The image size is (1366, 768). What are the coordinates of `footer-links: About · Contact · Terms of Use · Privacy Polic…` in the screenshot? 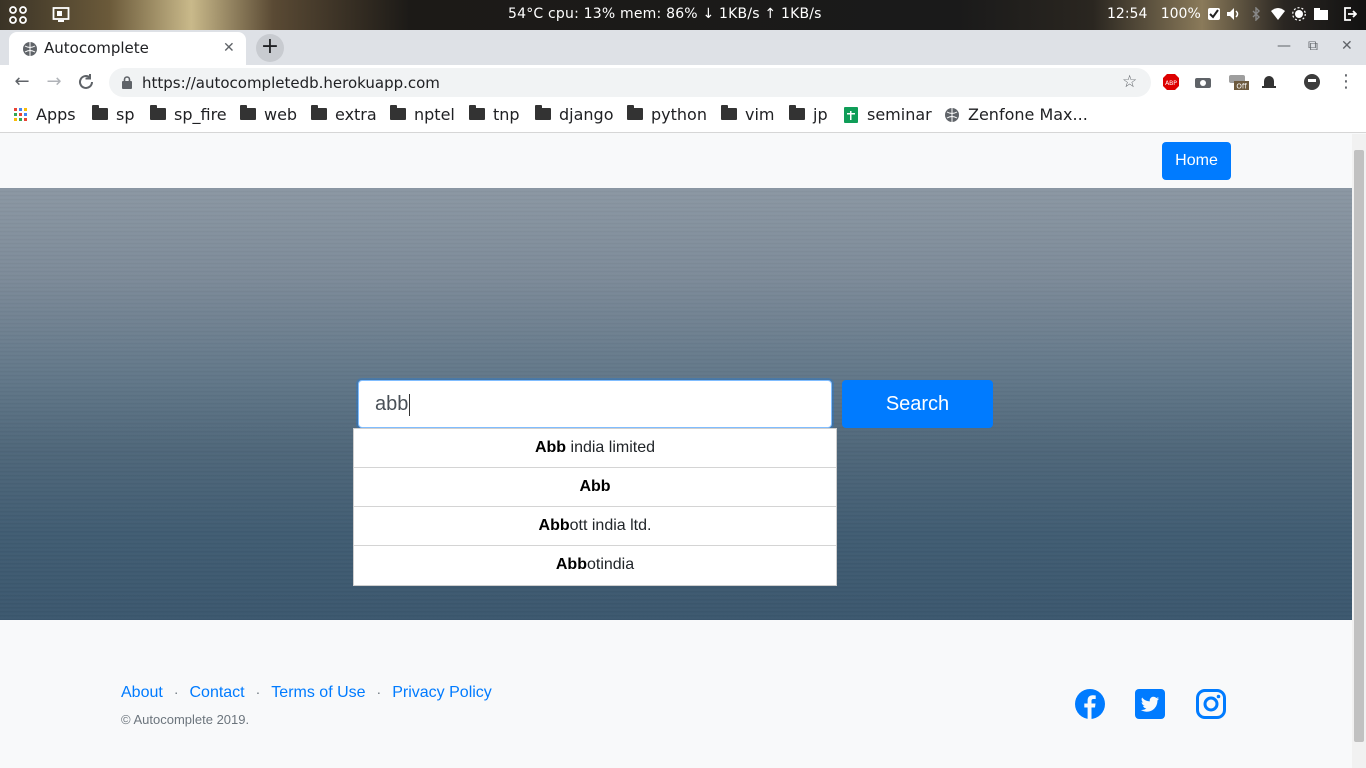 It's located at (306, 693).